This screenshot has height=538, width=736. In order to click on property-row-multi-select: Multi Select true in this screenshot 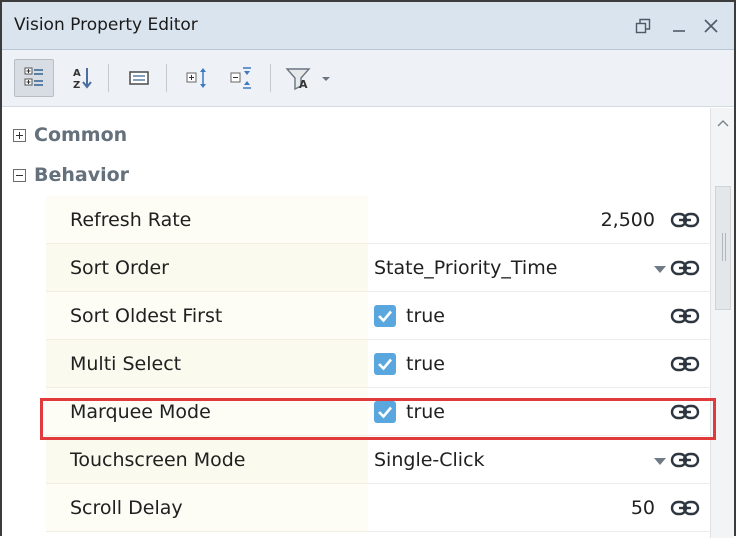, I will do `click(378, 364)`.